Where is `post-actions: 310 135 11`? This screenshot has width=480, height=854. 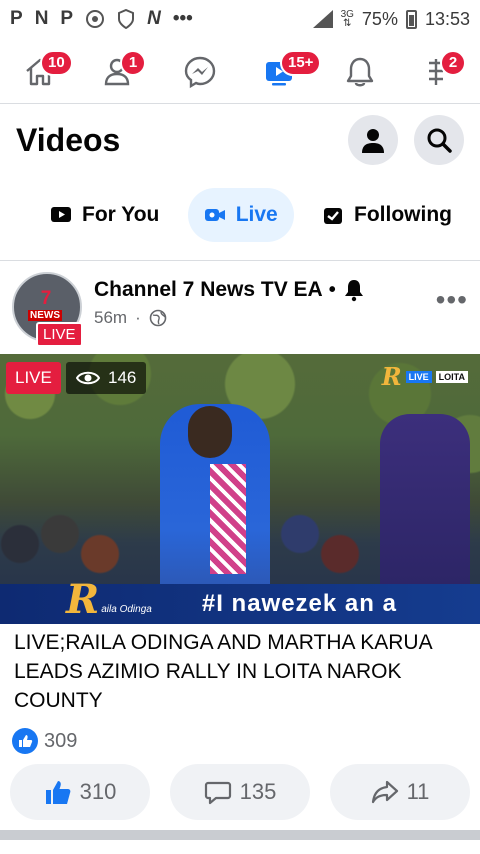
post-actions: 310 135 11 is located at coordinates (240, 792).